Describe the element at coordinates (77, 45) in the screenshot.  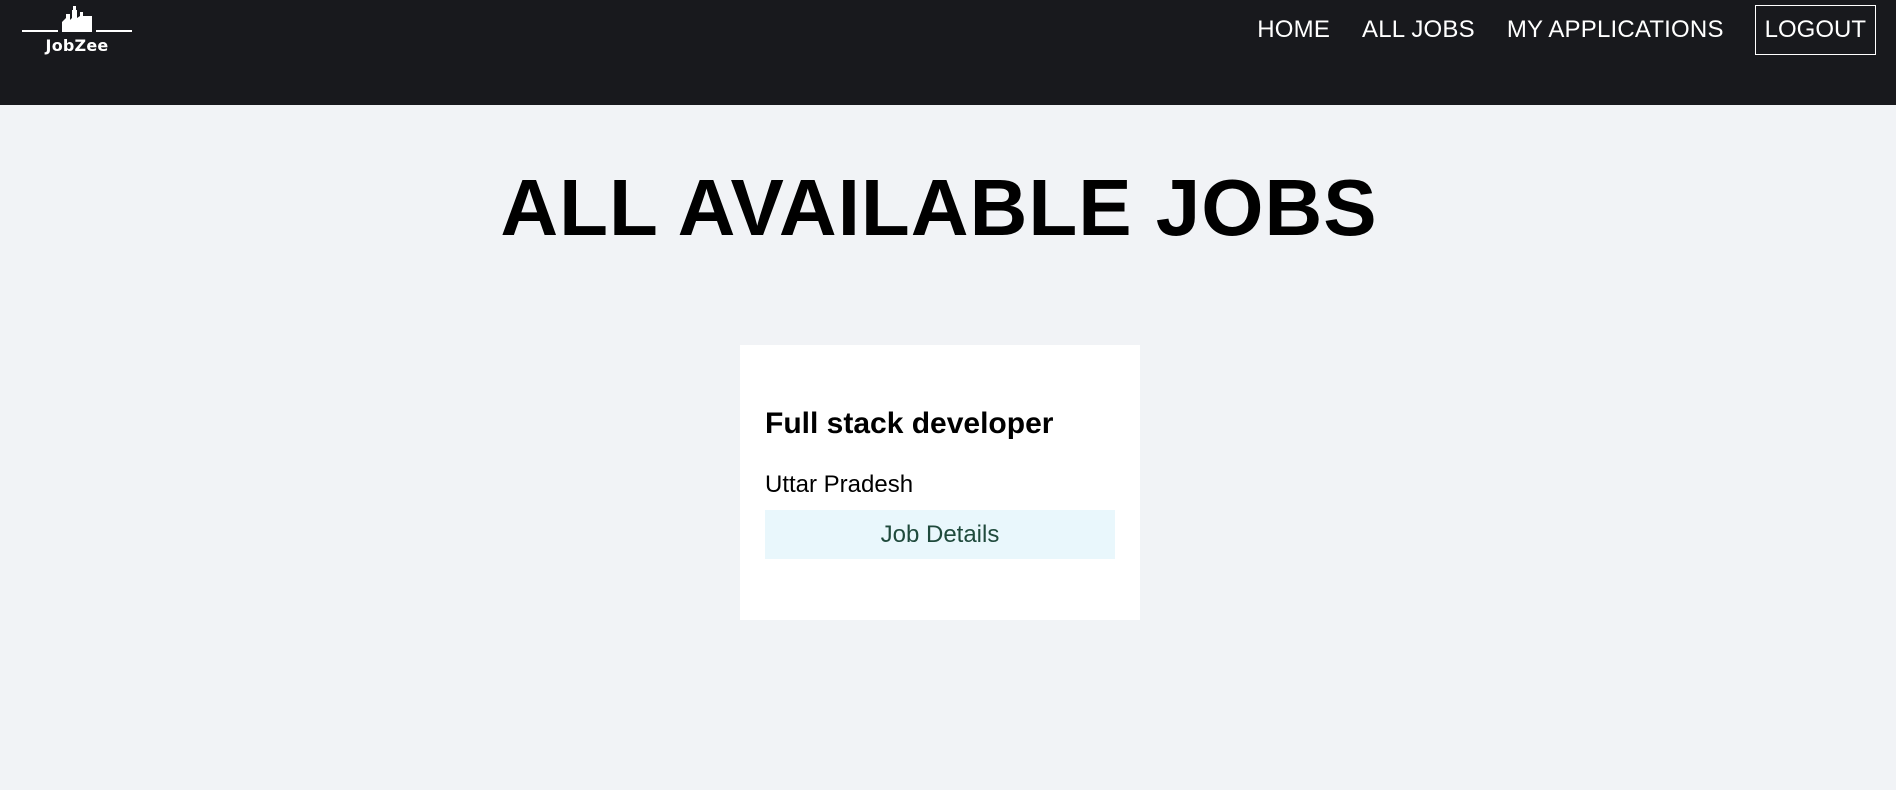
I see `brand-name: JobZee` at that location.